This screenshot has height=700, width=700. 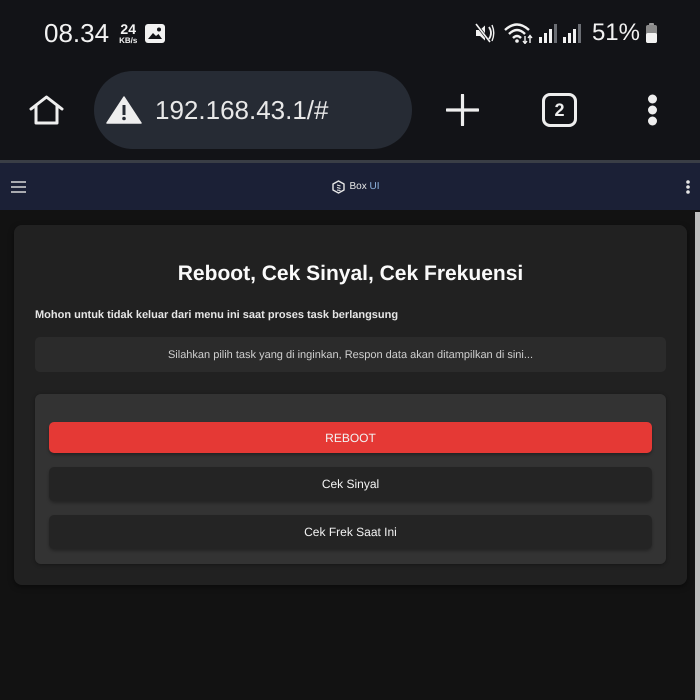 What do you see at coordinates (651, 33) in the screenshot?
I see `battery-icon` at bounding box center [651, 33].